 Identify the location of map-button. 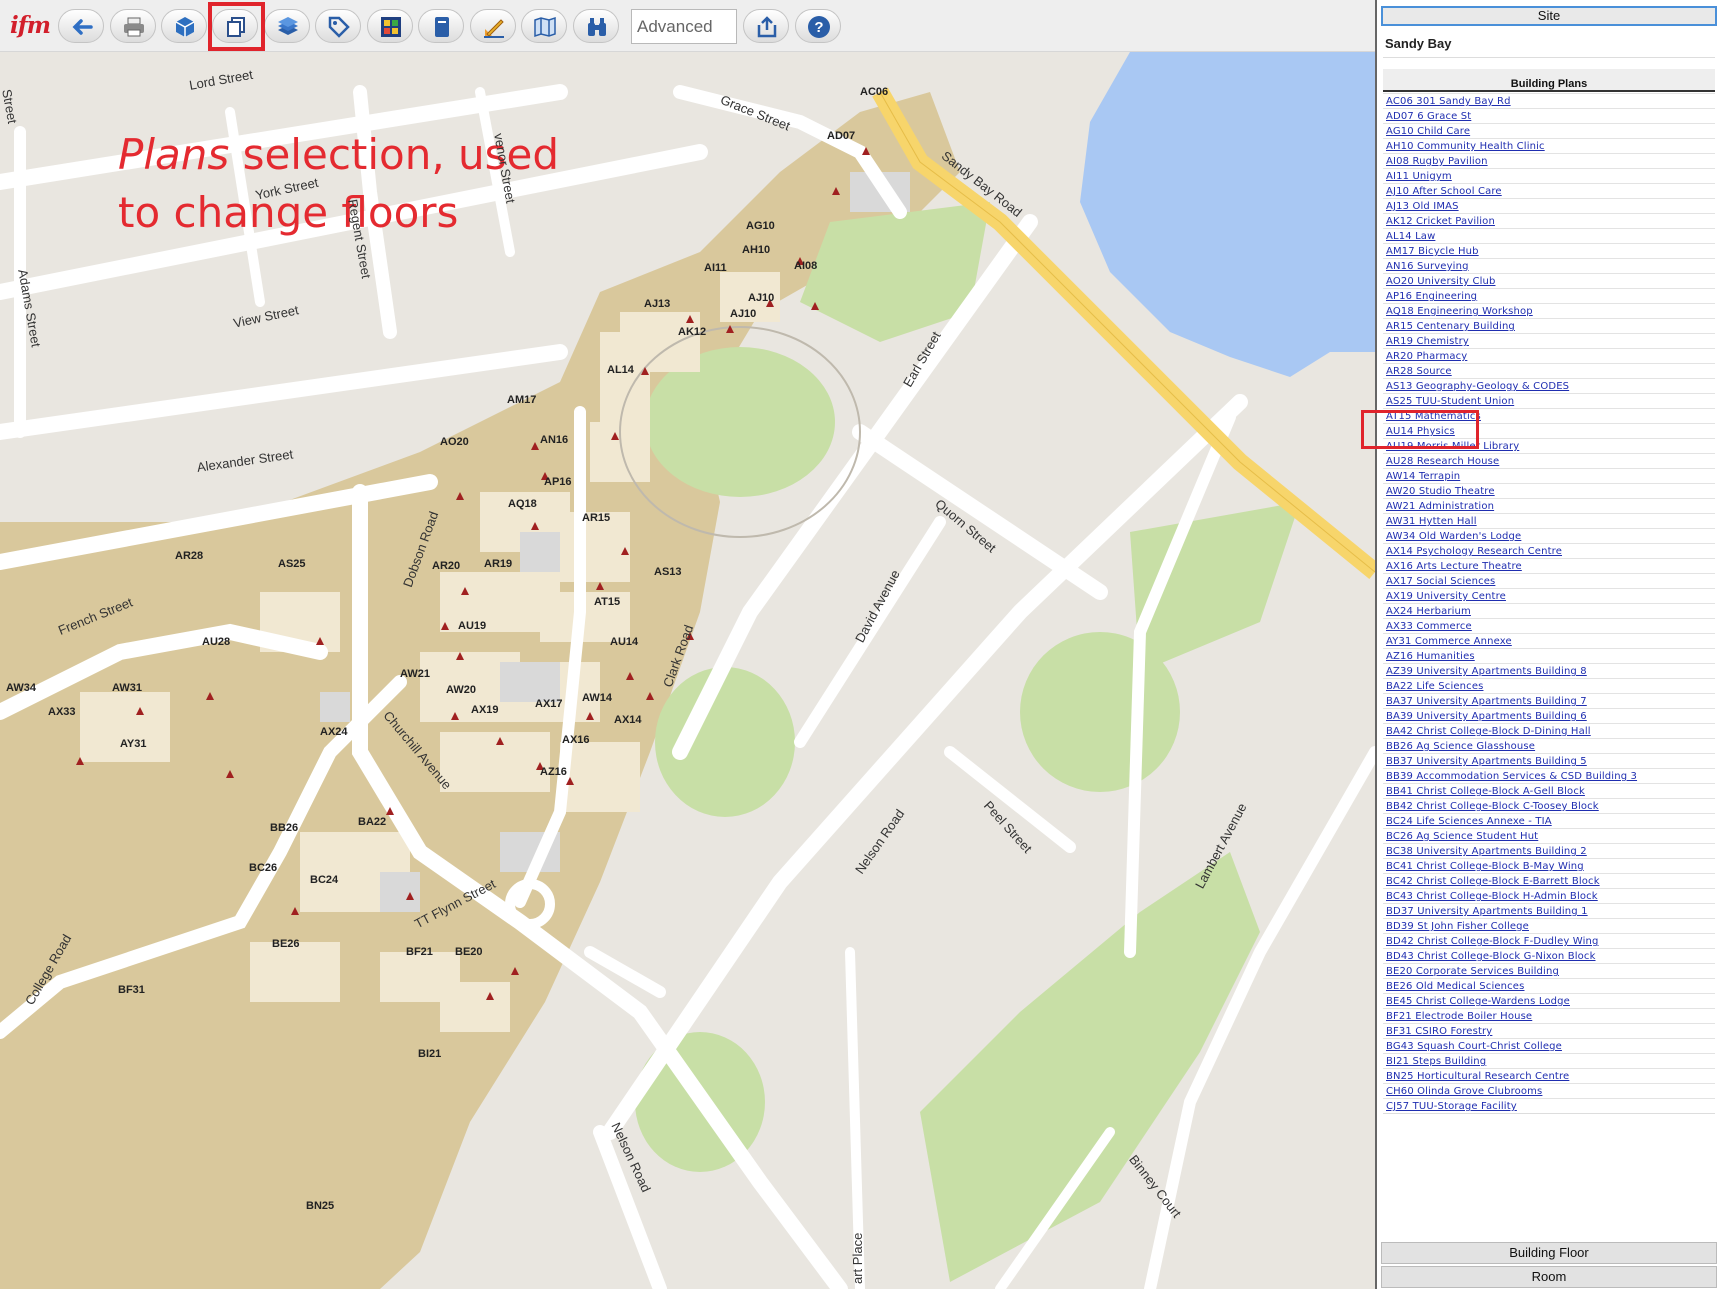
(544, 26).